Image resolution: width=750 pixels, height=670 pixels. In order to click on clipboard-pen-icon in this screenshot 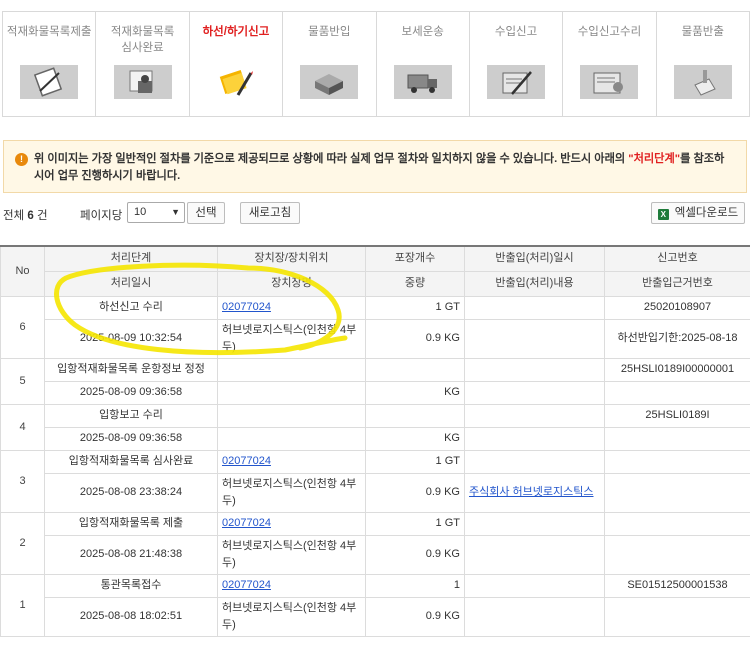, I will do `click(49, 82)`.